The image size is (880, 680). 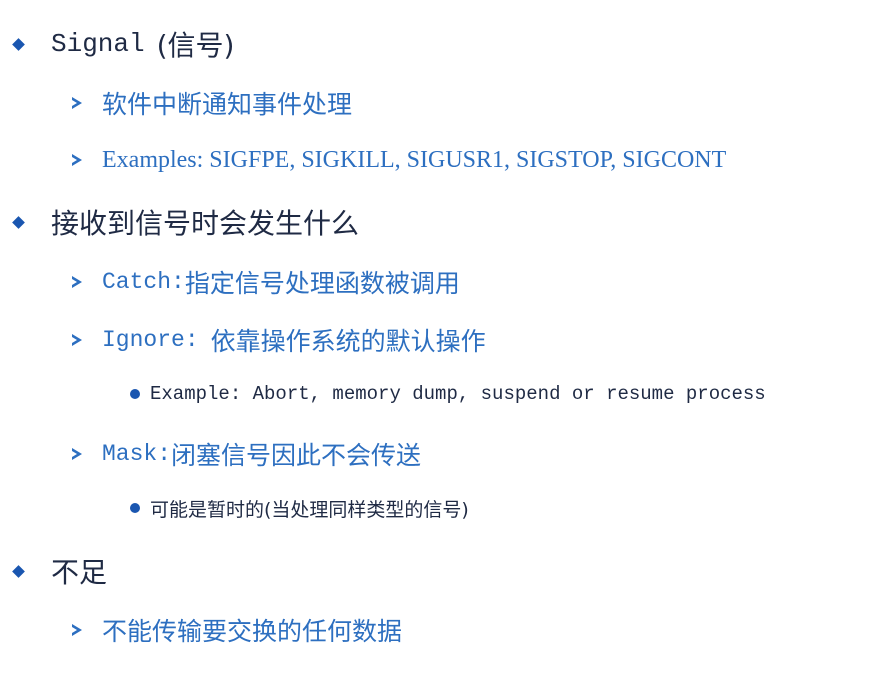 What do you see at coordinates (195, 45) in the screenshot?
I see `item-text: (信号)` at bounding box center [195, 45].